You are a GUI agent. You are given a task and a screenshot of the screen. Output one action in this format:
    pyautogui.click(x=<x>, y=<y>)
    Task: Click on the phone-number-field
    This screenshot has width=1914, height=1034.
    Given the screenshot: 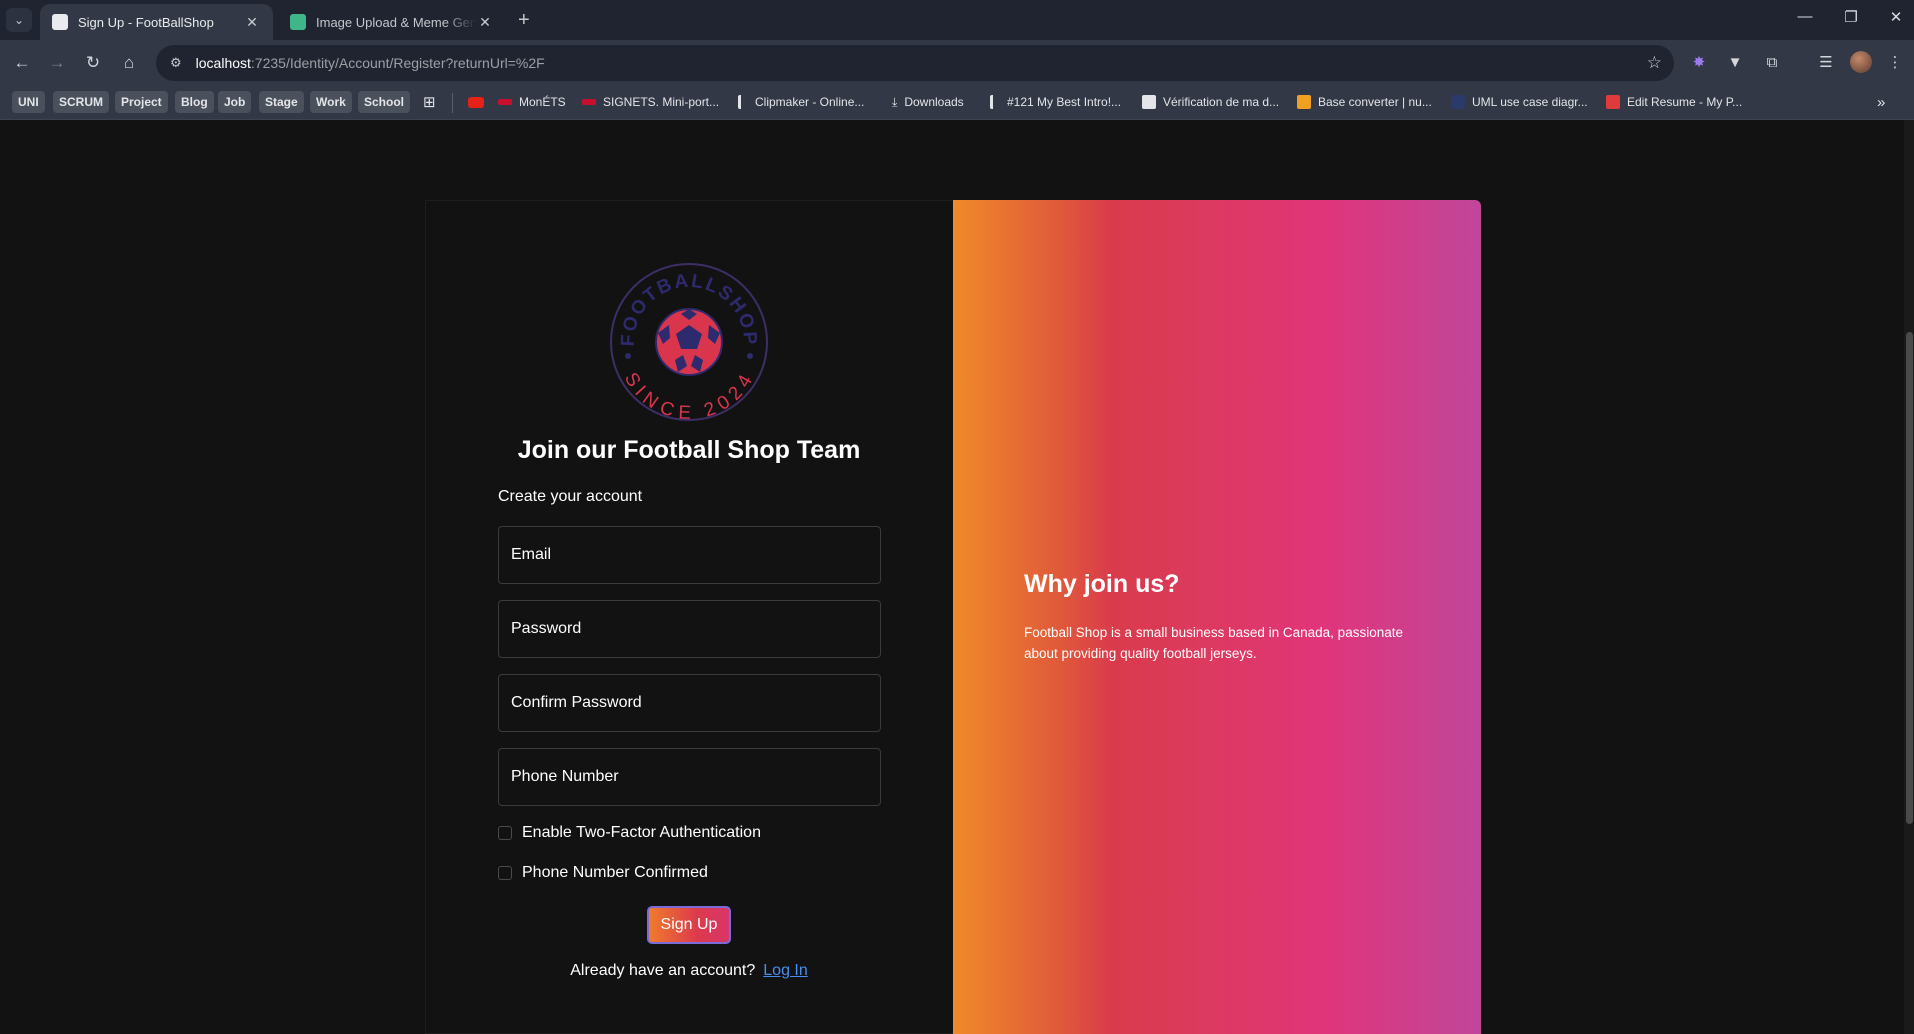 What is the action you would take?
    pyautogui.click(x=689, y=777)
    